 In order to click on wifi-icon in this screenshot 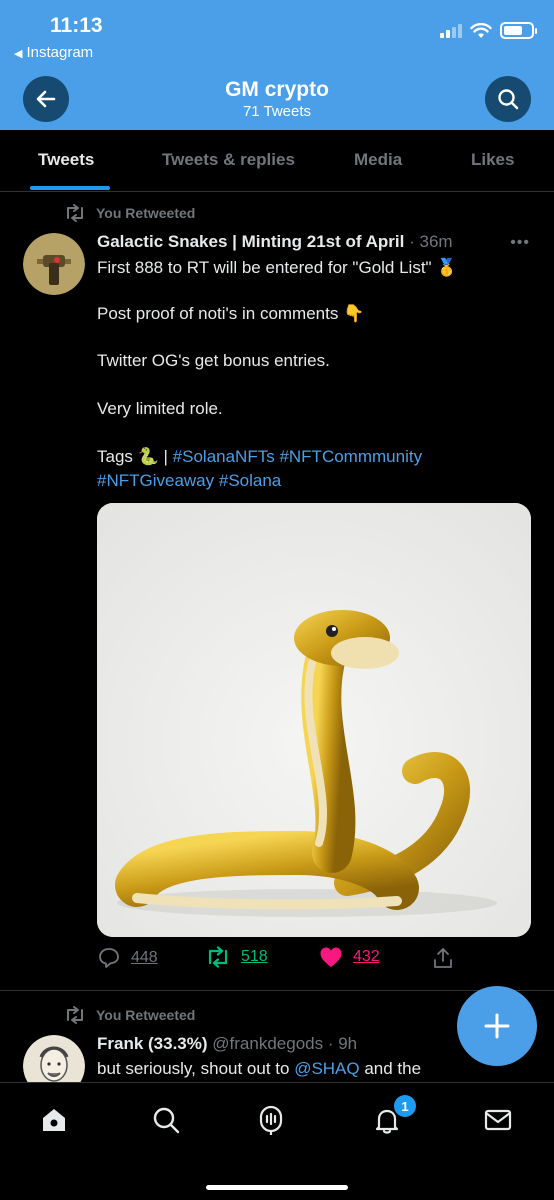, I will do `click(481, 30)`.